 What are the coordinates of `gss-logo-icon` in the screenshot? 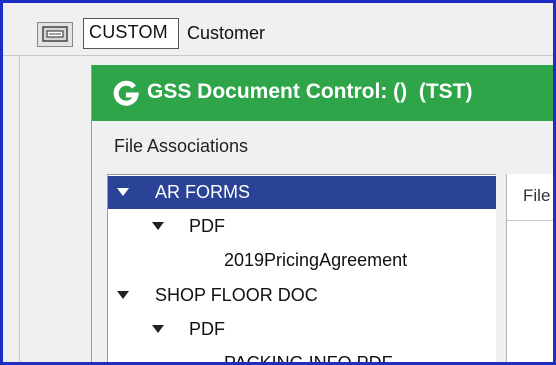 It's located at (126, 95).